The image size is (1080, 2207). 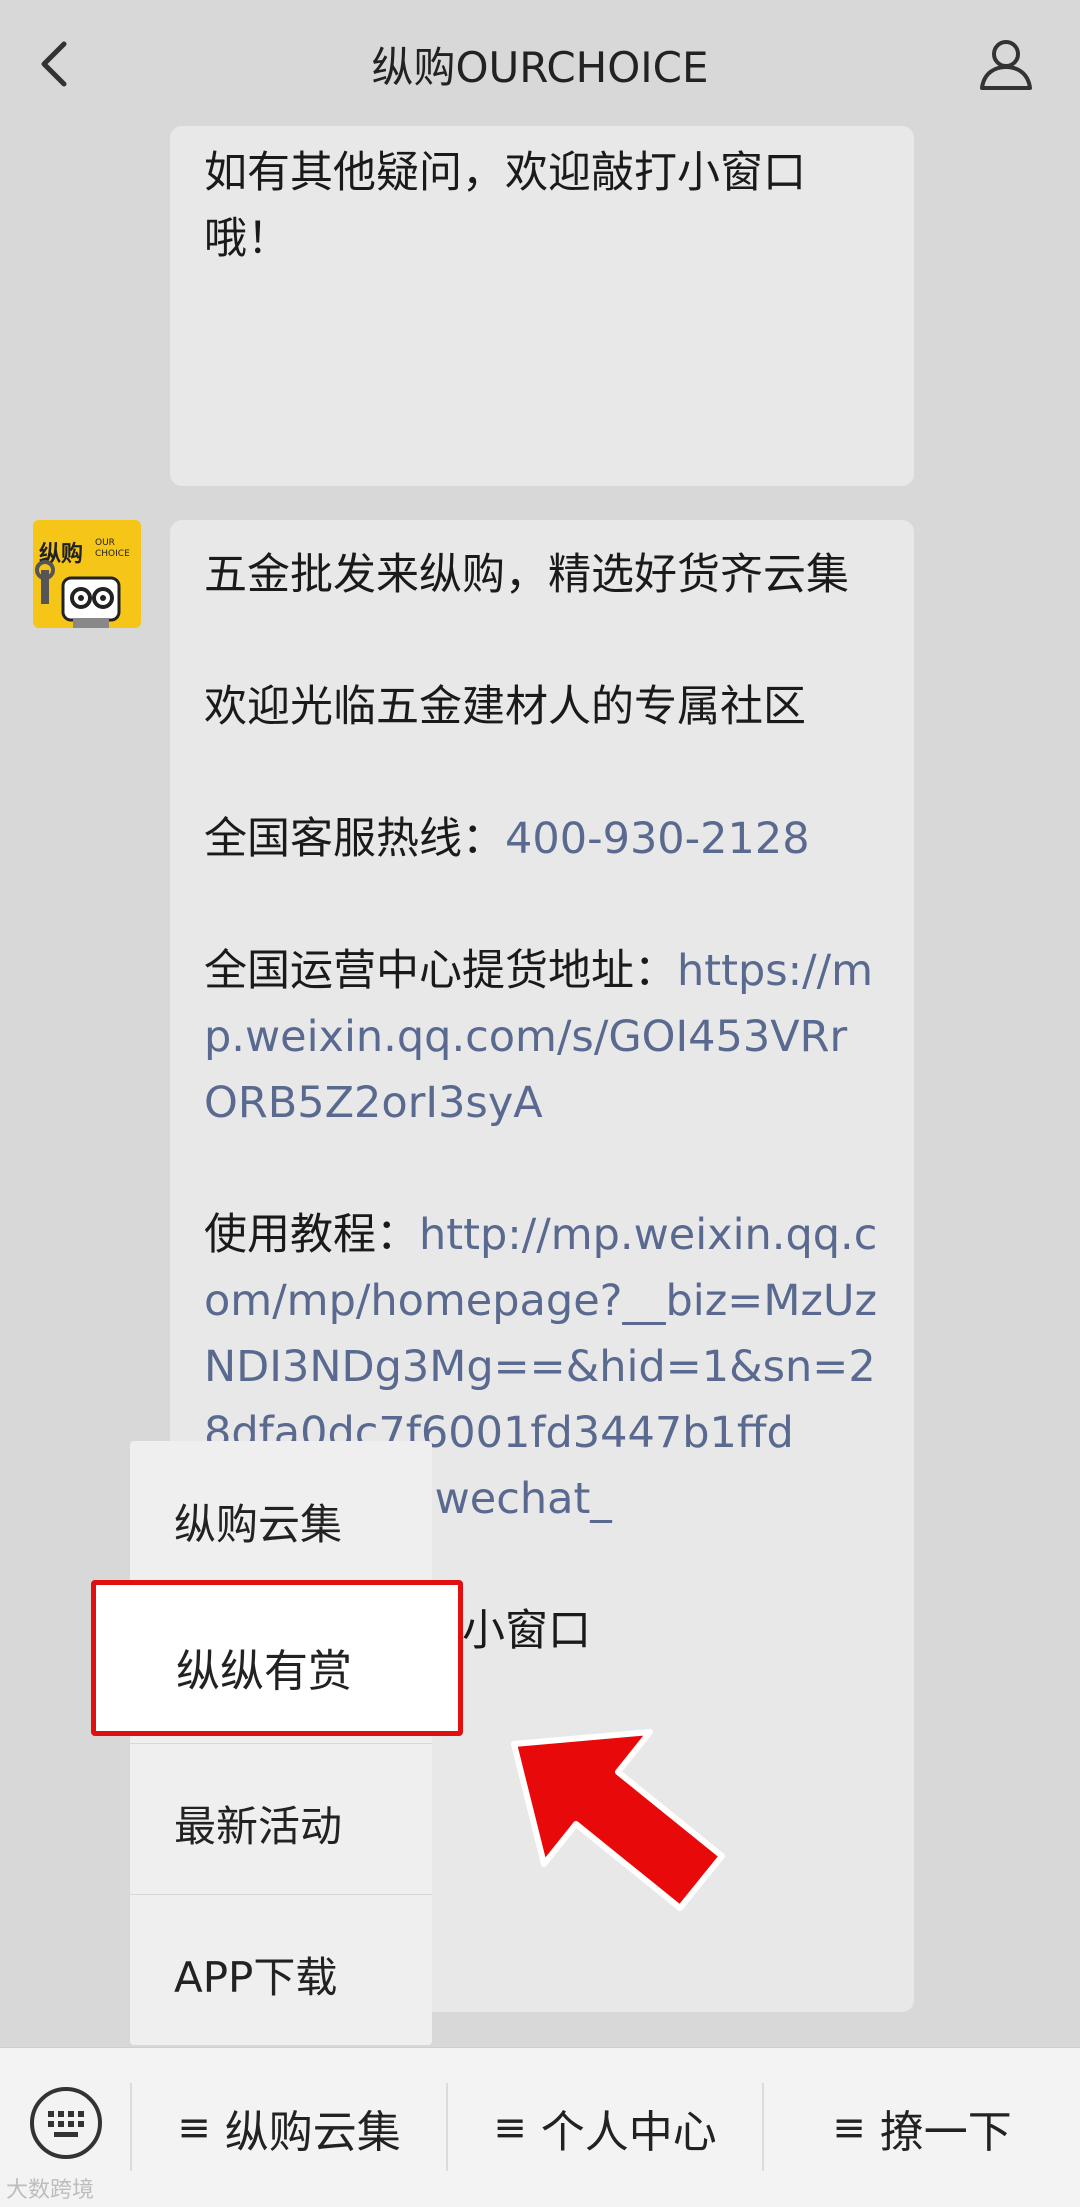 I want to click on popup-item-label: APP下载, so click(x=256, y=1977).